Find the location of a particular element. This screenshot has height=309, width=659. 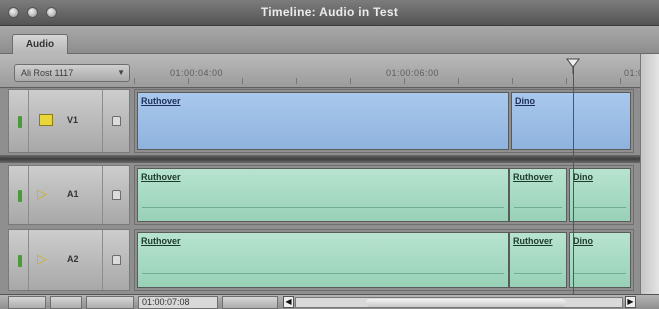

sequence-selector: Ali Rost 1117 ▼ is located at coordinates (72, 73).